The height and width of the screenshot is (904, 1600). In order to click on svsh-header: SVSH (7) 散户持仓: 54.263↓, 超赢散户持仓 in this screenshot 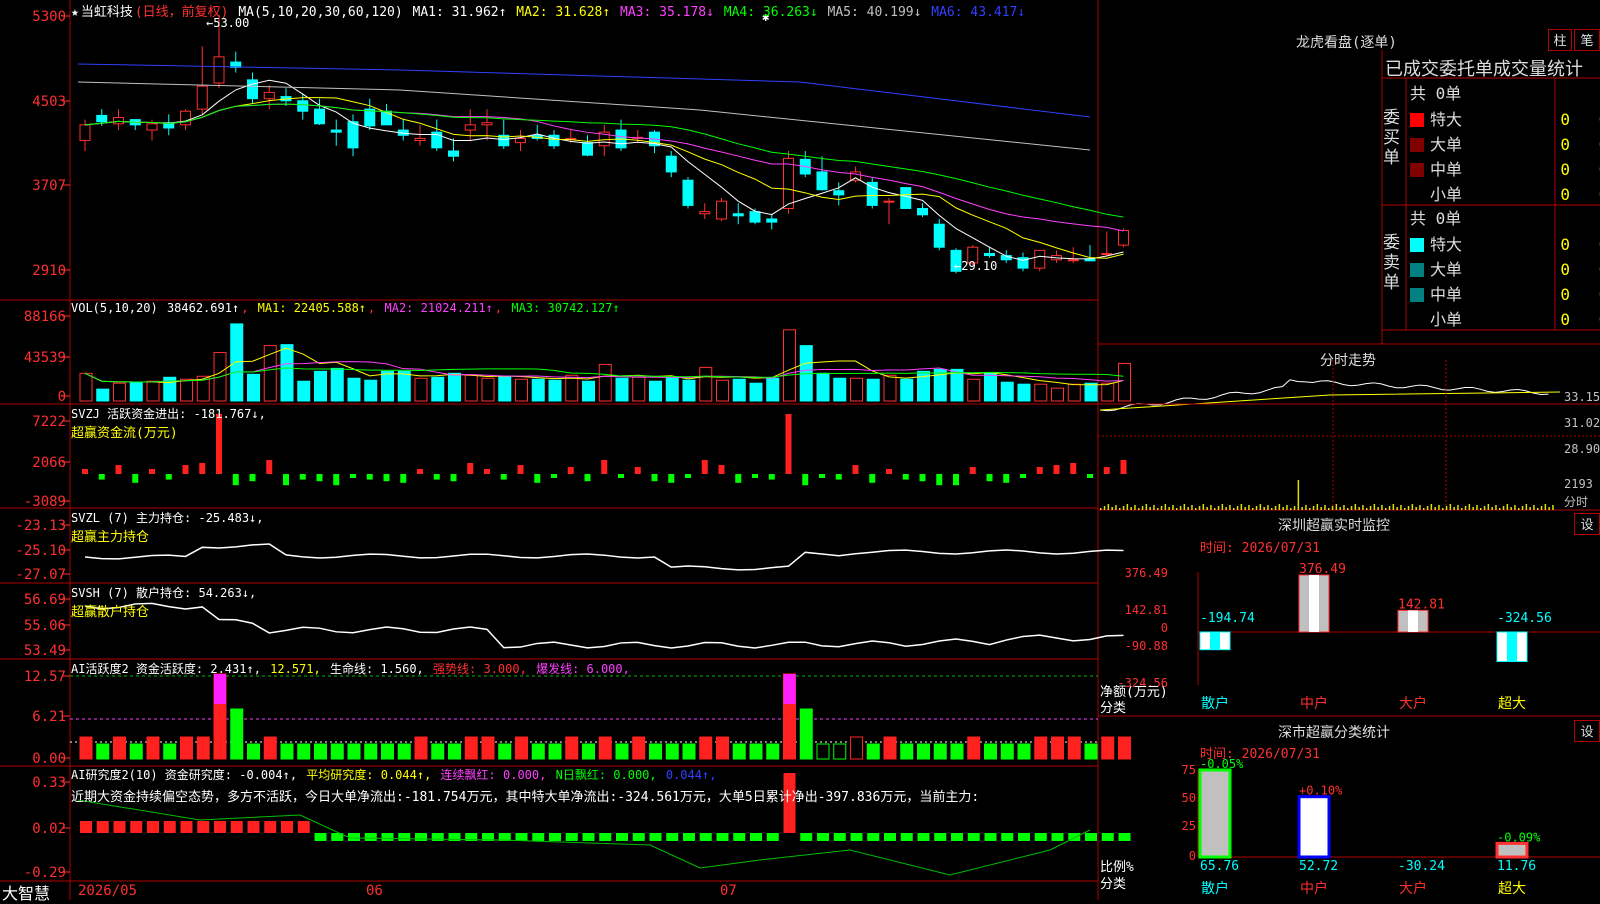, I will do `click(163, 602)`.